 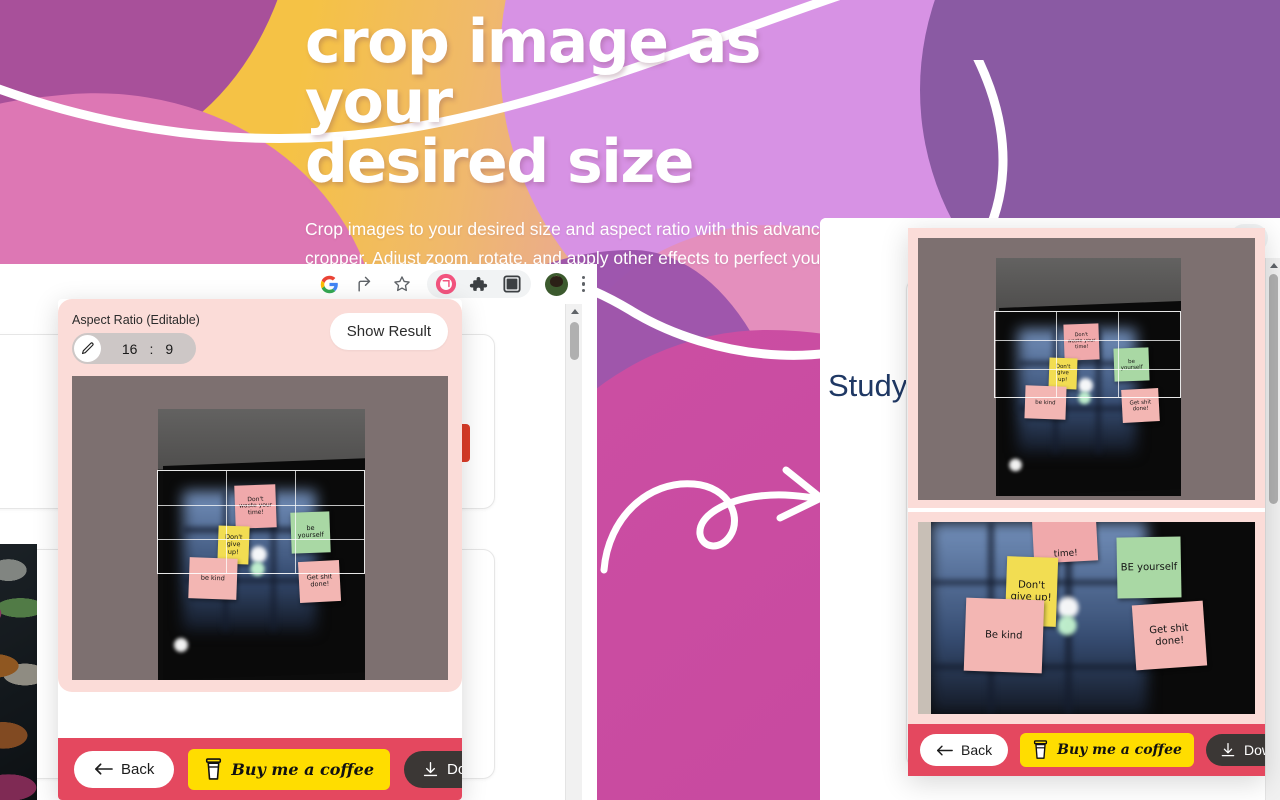 I want to click on download-button-right: Download, so click(x=1235, y=750).